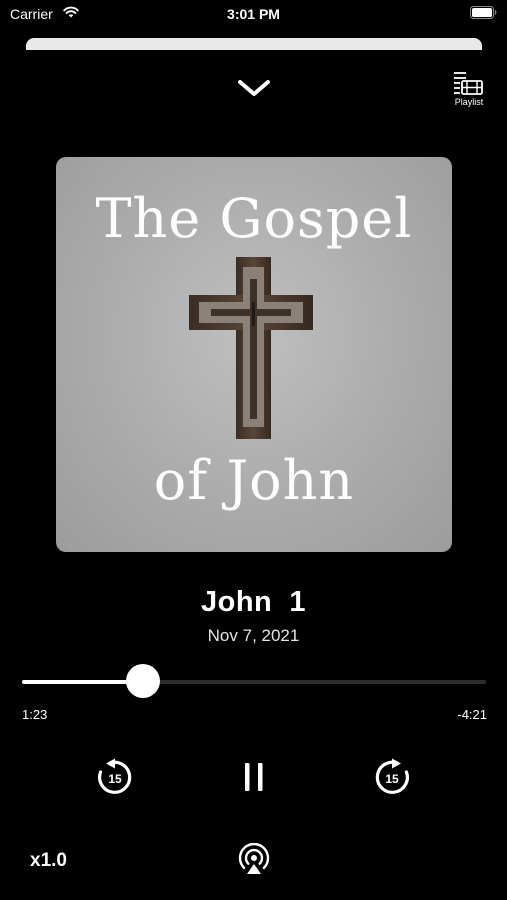 The image size is (507, 900). I want to click on status-time: 3:01 PM, so click(253, 14).